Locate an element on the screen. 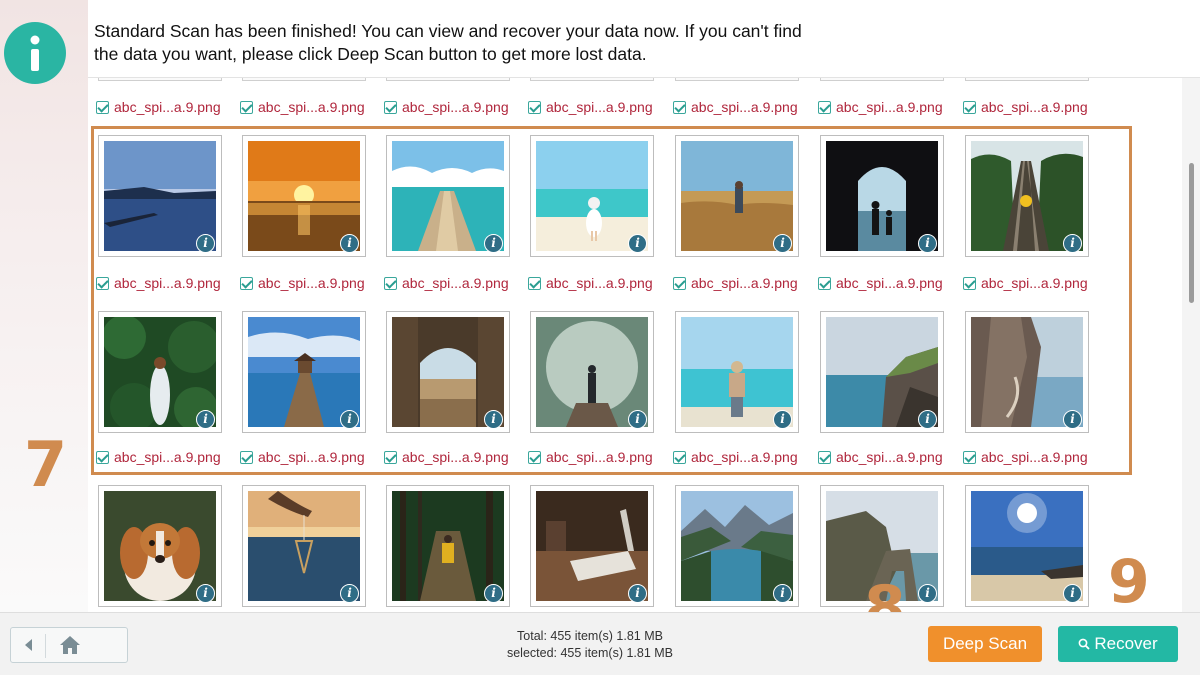 The width and height of the screenshot is (1200, 675). scrollbar-thumb is located at coordinates (1191, 233).